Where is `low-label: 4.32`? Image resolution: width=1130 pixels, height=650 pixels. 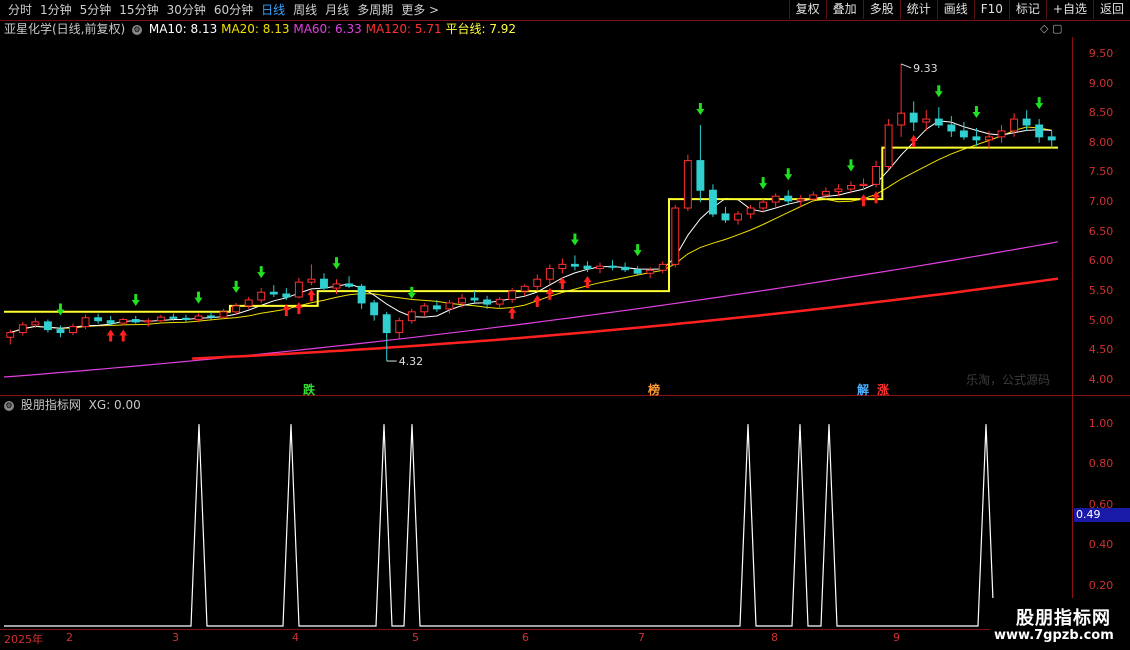
low-label: 4.32 is located at coordinates (411, 361).